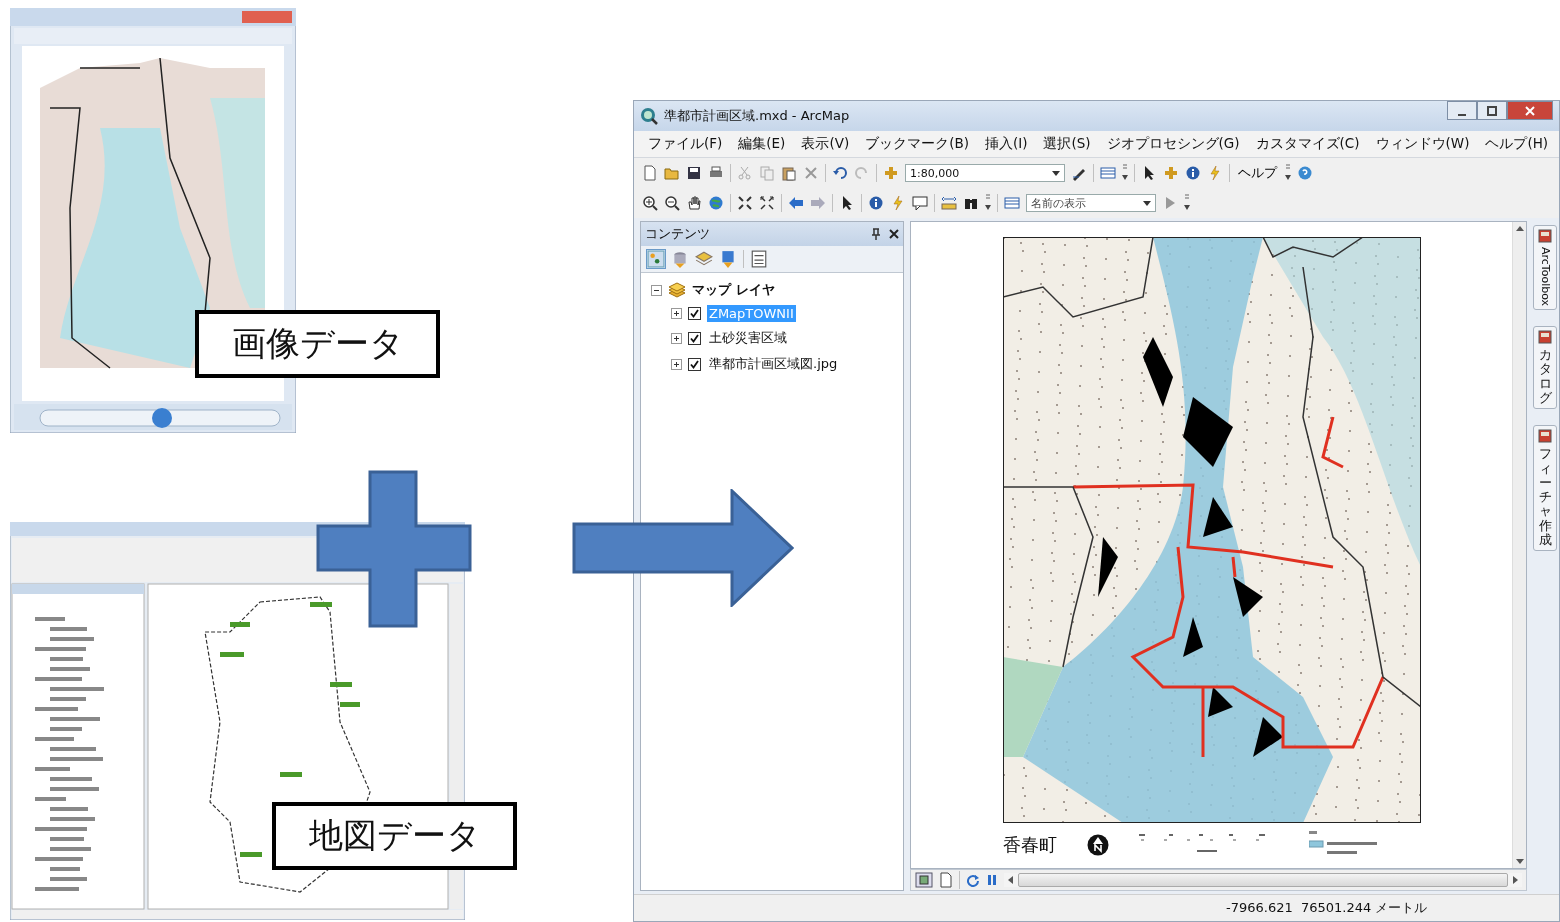 The width and height of the screenshot is (1560, 922). I want to click on pin-icon, so click(876, 234).